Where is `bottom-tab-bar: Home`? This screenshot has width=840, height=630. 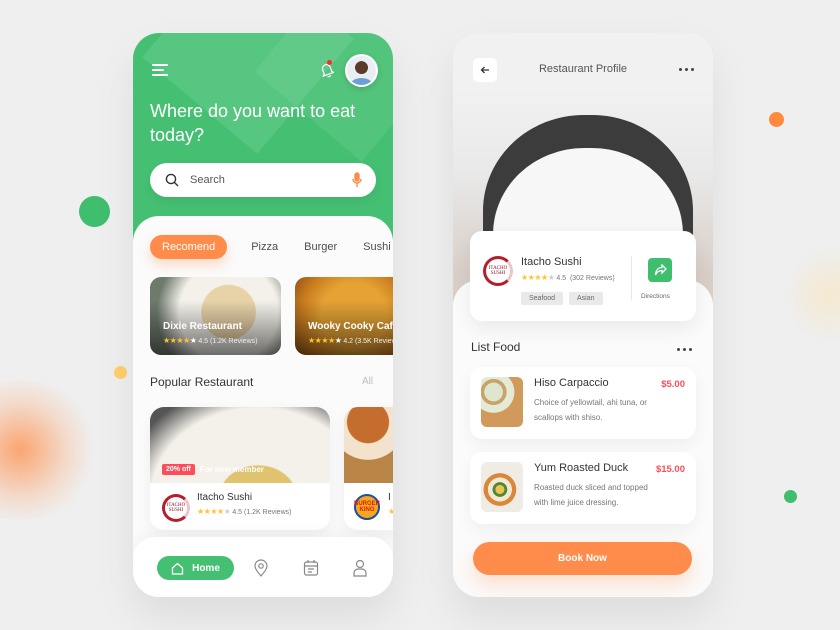 bottom-tab-bar: Home is located at coordinates (263, 567).